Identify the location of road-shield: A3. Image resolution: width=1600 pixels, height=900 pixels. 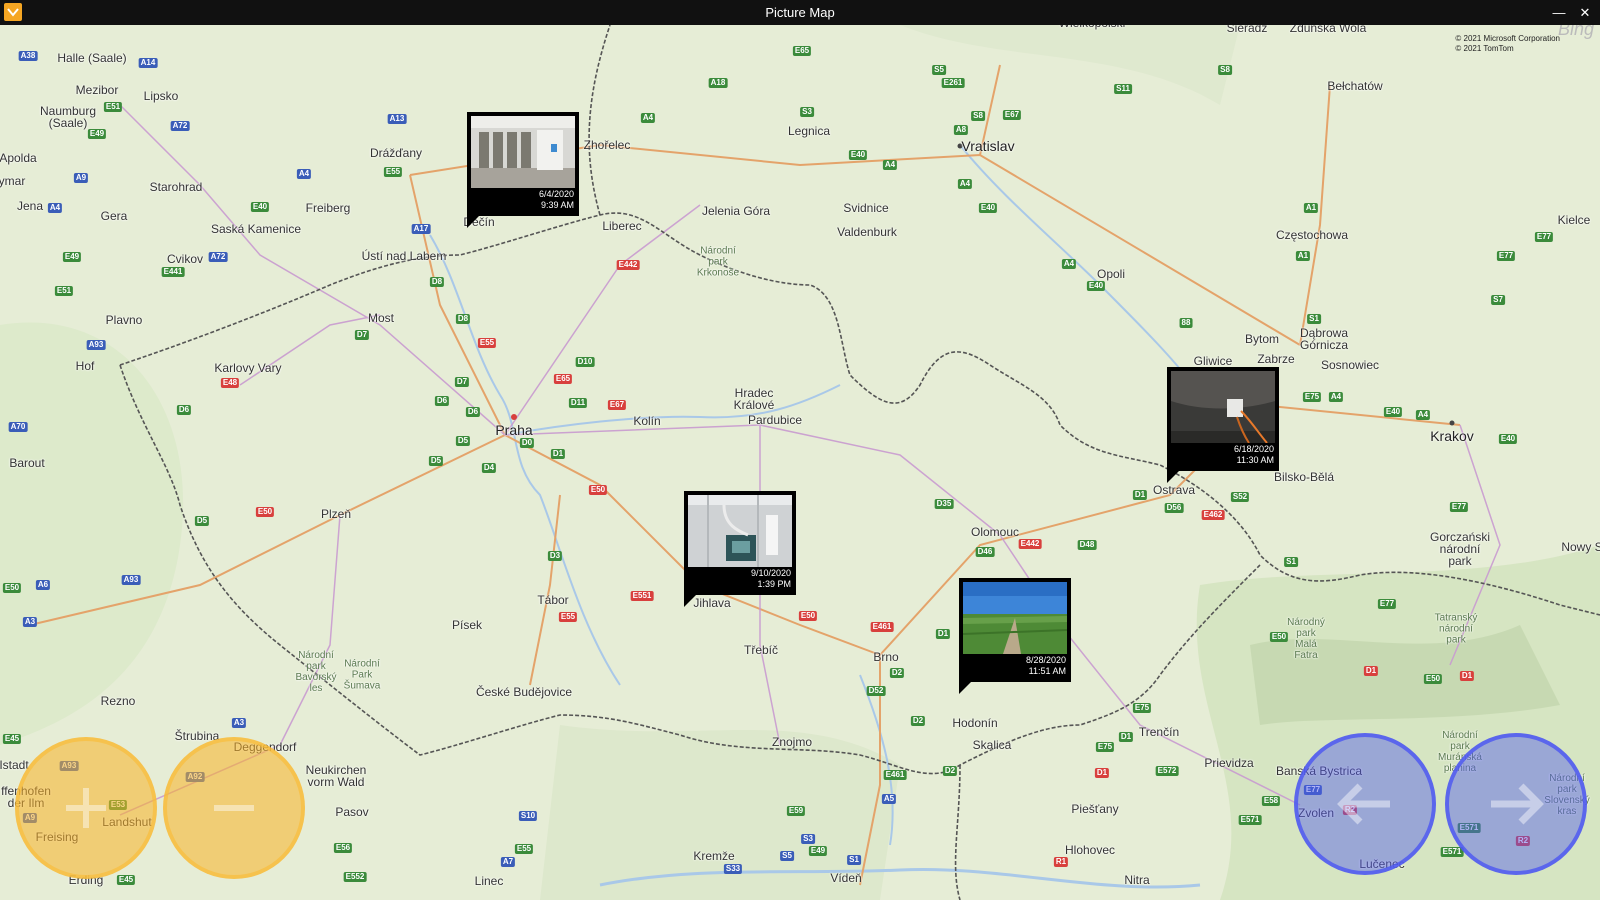
(239, 723).